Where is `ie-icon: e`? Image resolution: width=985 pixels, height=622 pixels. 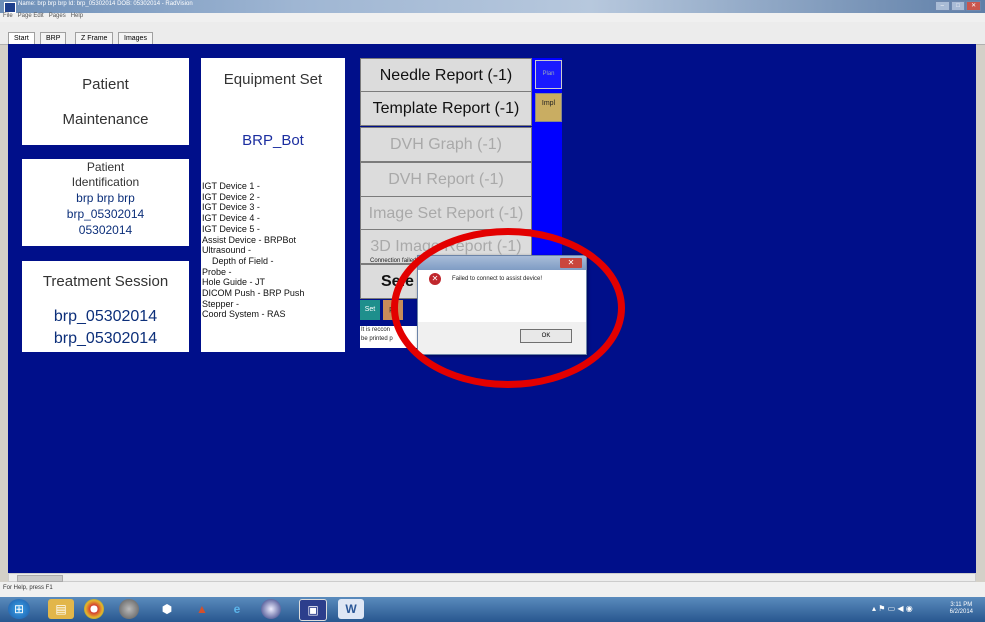
ie-icon: e is located at coordinates (237, 609).